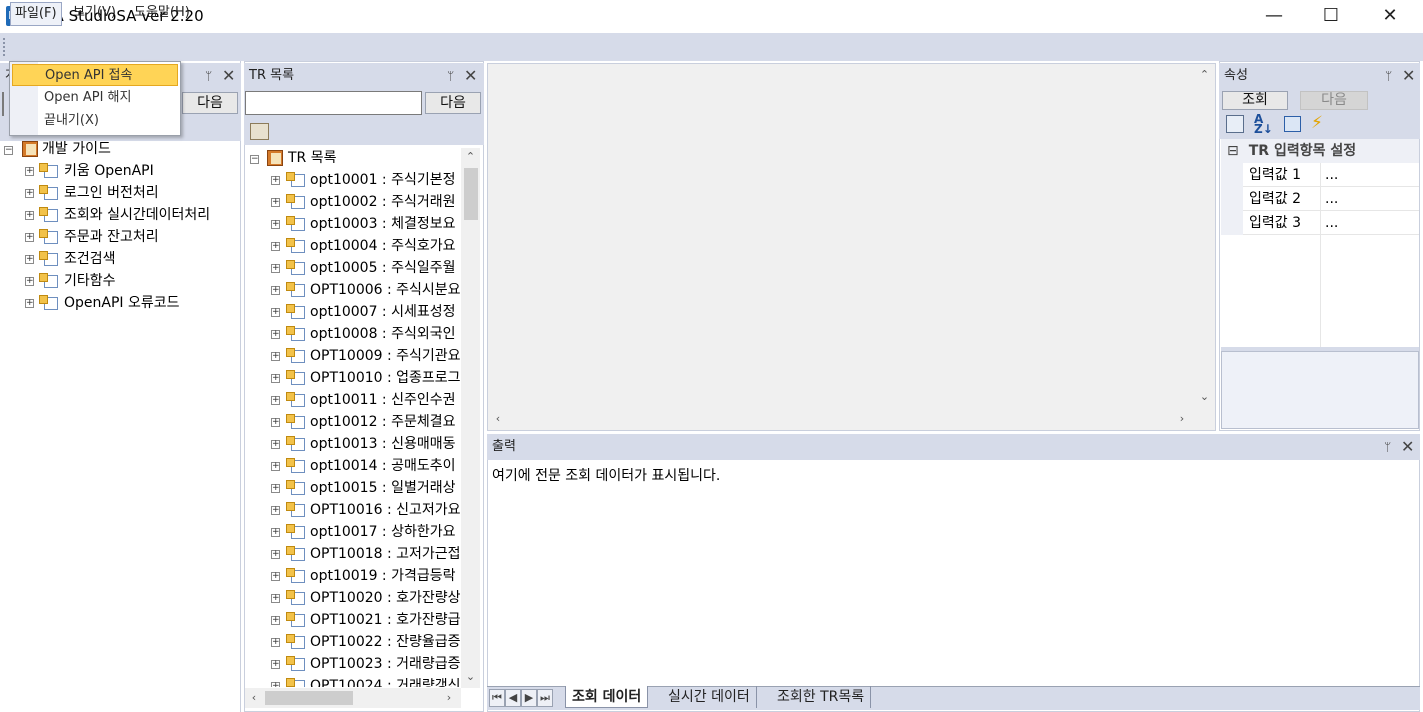 The image size is (1423, 712). I want to click on events-icon: ⚡, so click(1320, 123).